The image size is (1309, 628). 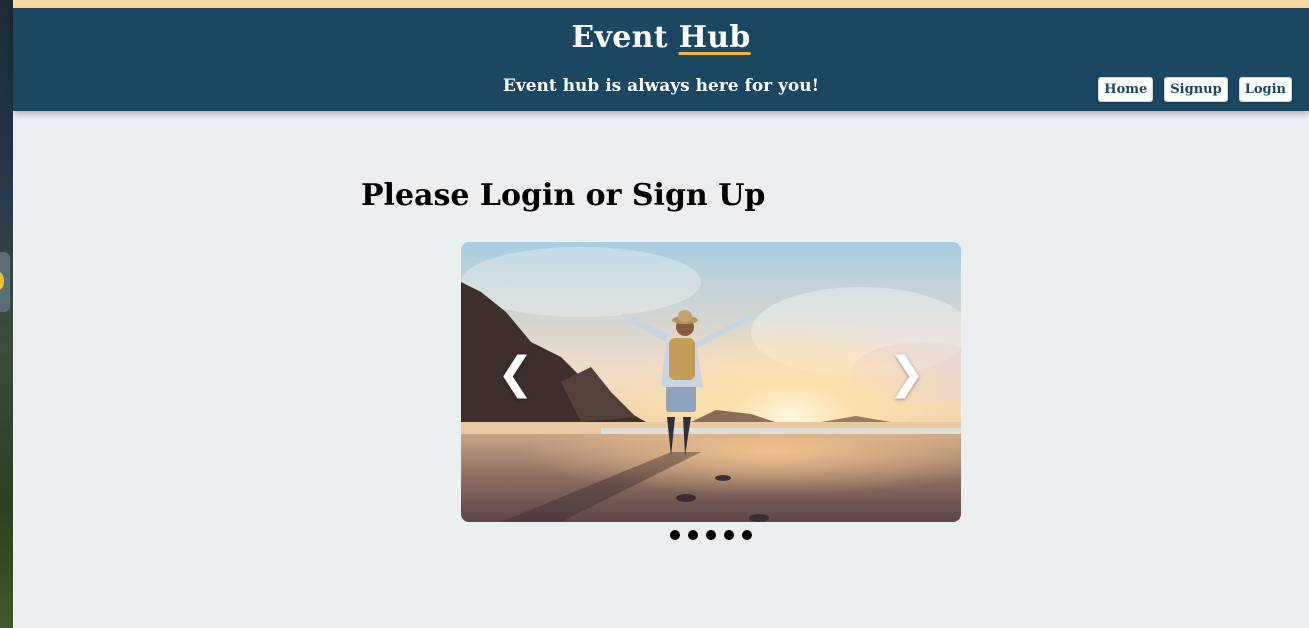 What do you see at coordinates (661, 4) in the screenshot?
I see `top-accent-bar` at bounding box center [661, 4].